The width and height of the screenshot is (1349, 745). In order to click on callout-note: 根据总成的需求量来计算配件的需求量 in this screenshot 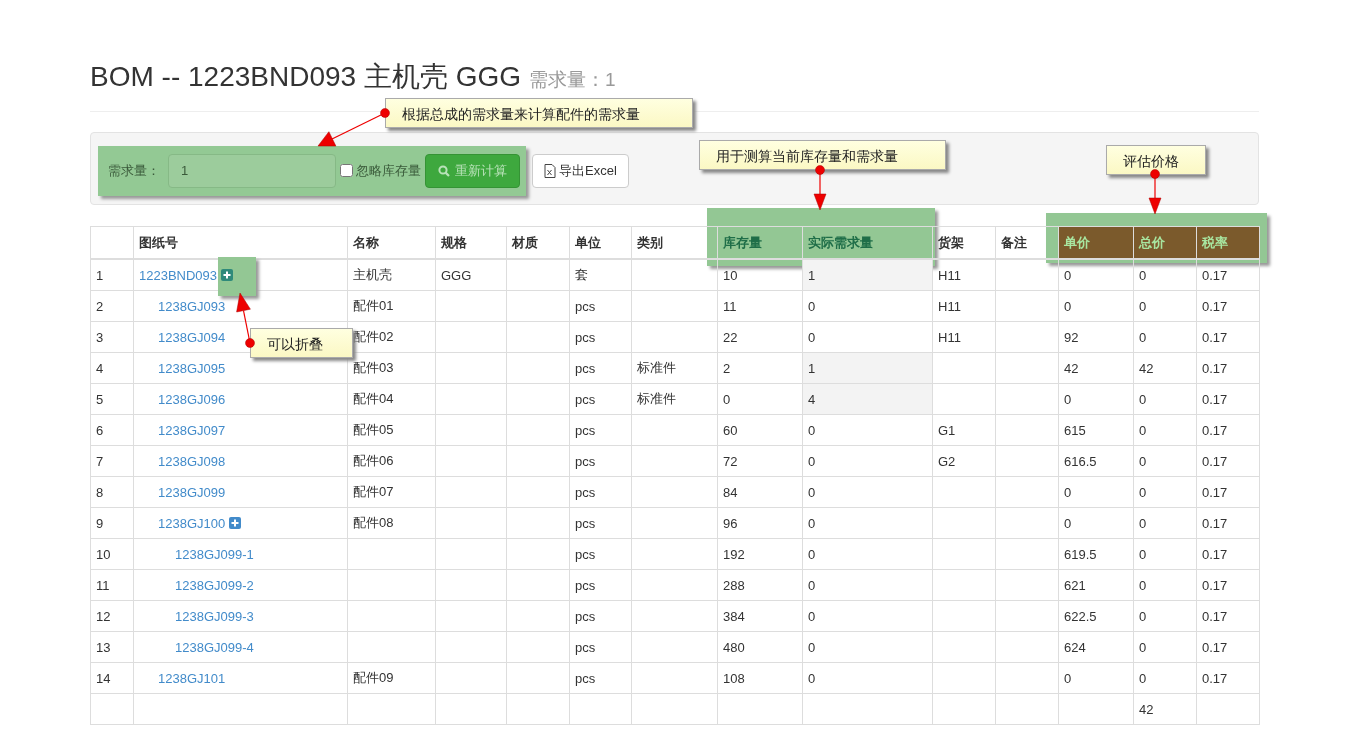, I will do `click(539, 113)`.